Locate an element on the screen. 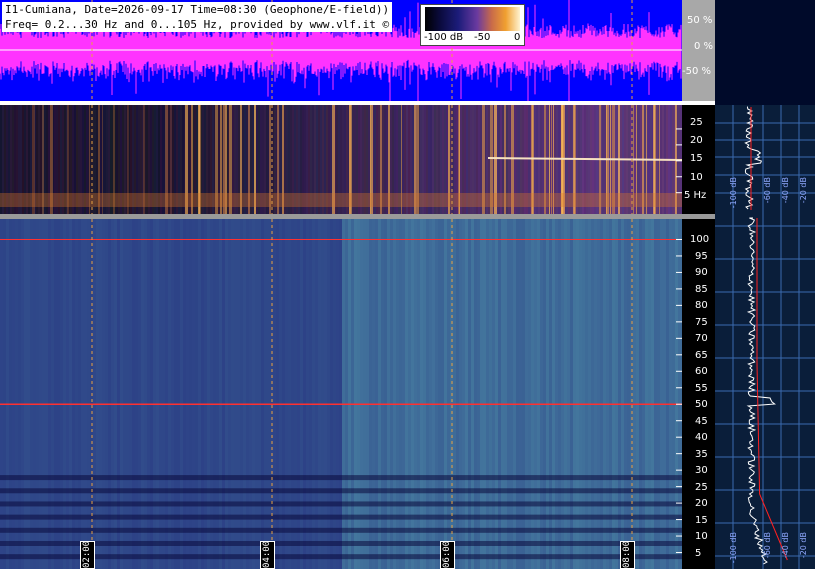 The width and height of the screenshot is (815, 569). geo-profile-tick-60: -60 dB is located at coordinates (767, 190).